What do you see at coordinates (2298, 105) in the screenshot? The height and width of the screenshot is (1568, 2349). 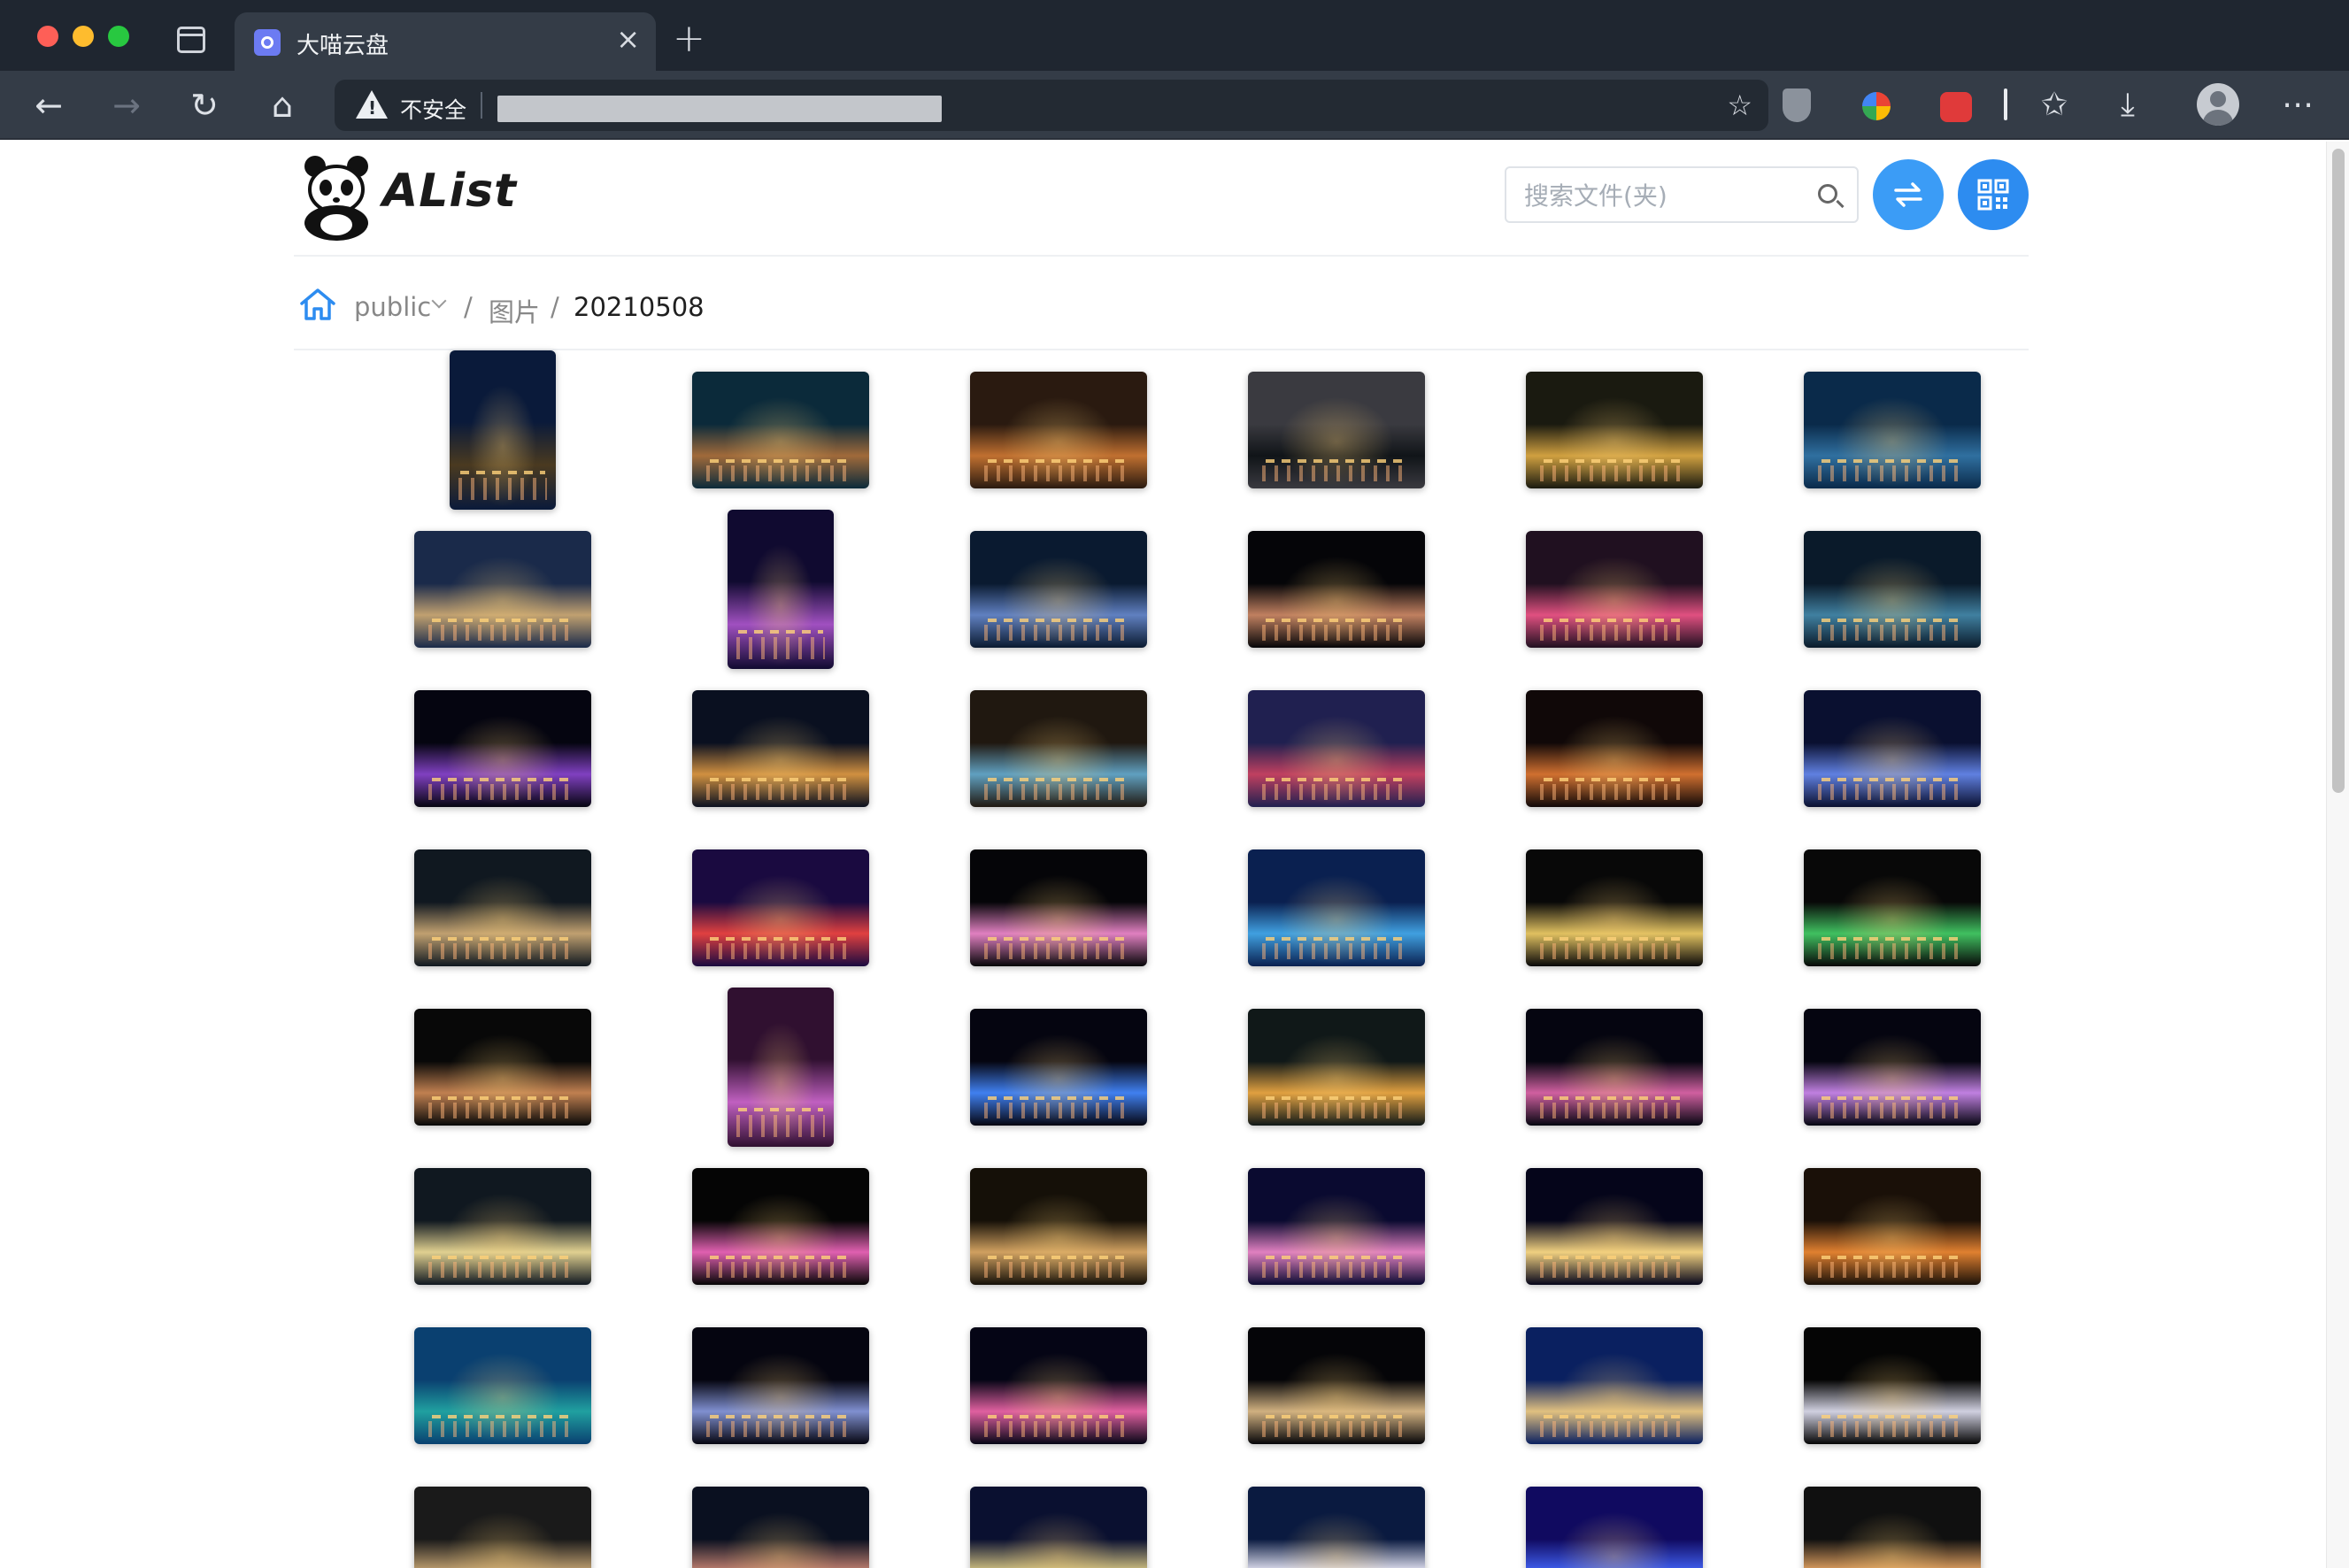 I see `more-menu-icon: ⋯` at bounding box center [2298, 105].